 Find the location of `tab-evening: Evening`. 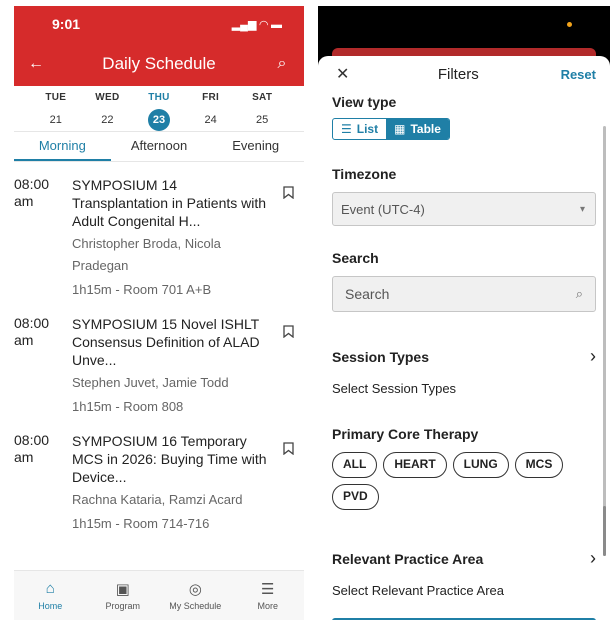

tab-evening: Evening is located at coordinates (255, 146).